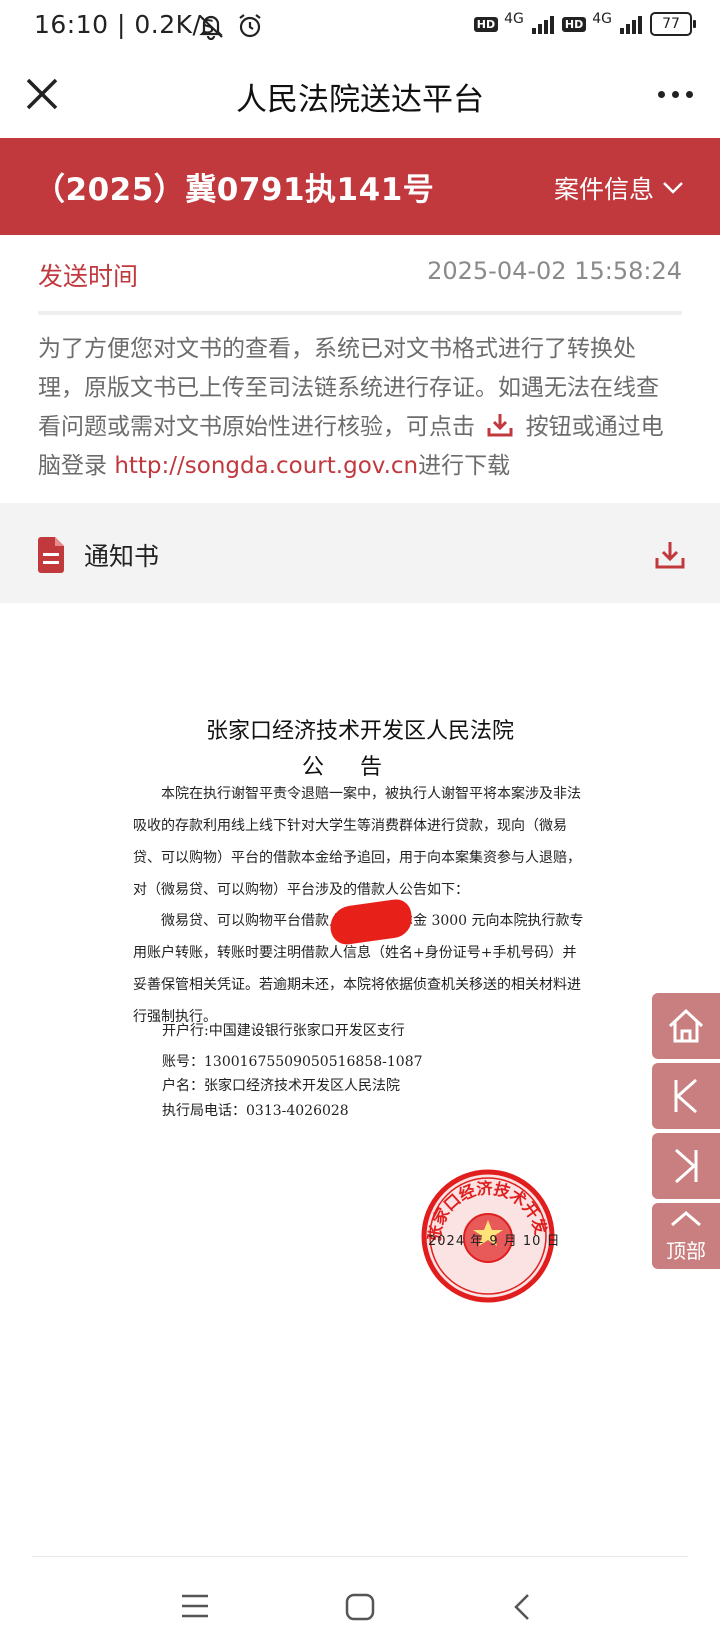 The width and height of the screenshot is (720, 1650). Describe the element at coordinates (673, 24) in the screenshot. I see `battery-icon: 77` at that location.